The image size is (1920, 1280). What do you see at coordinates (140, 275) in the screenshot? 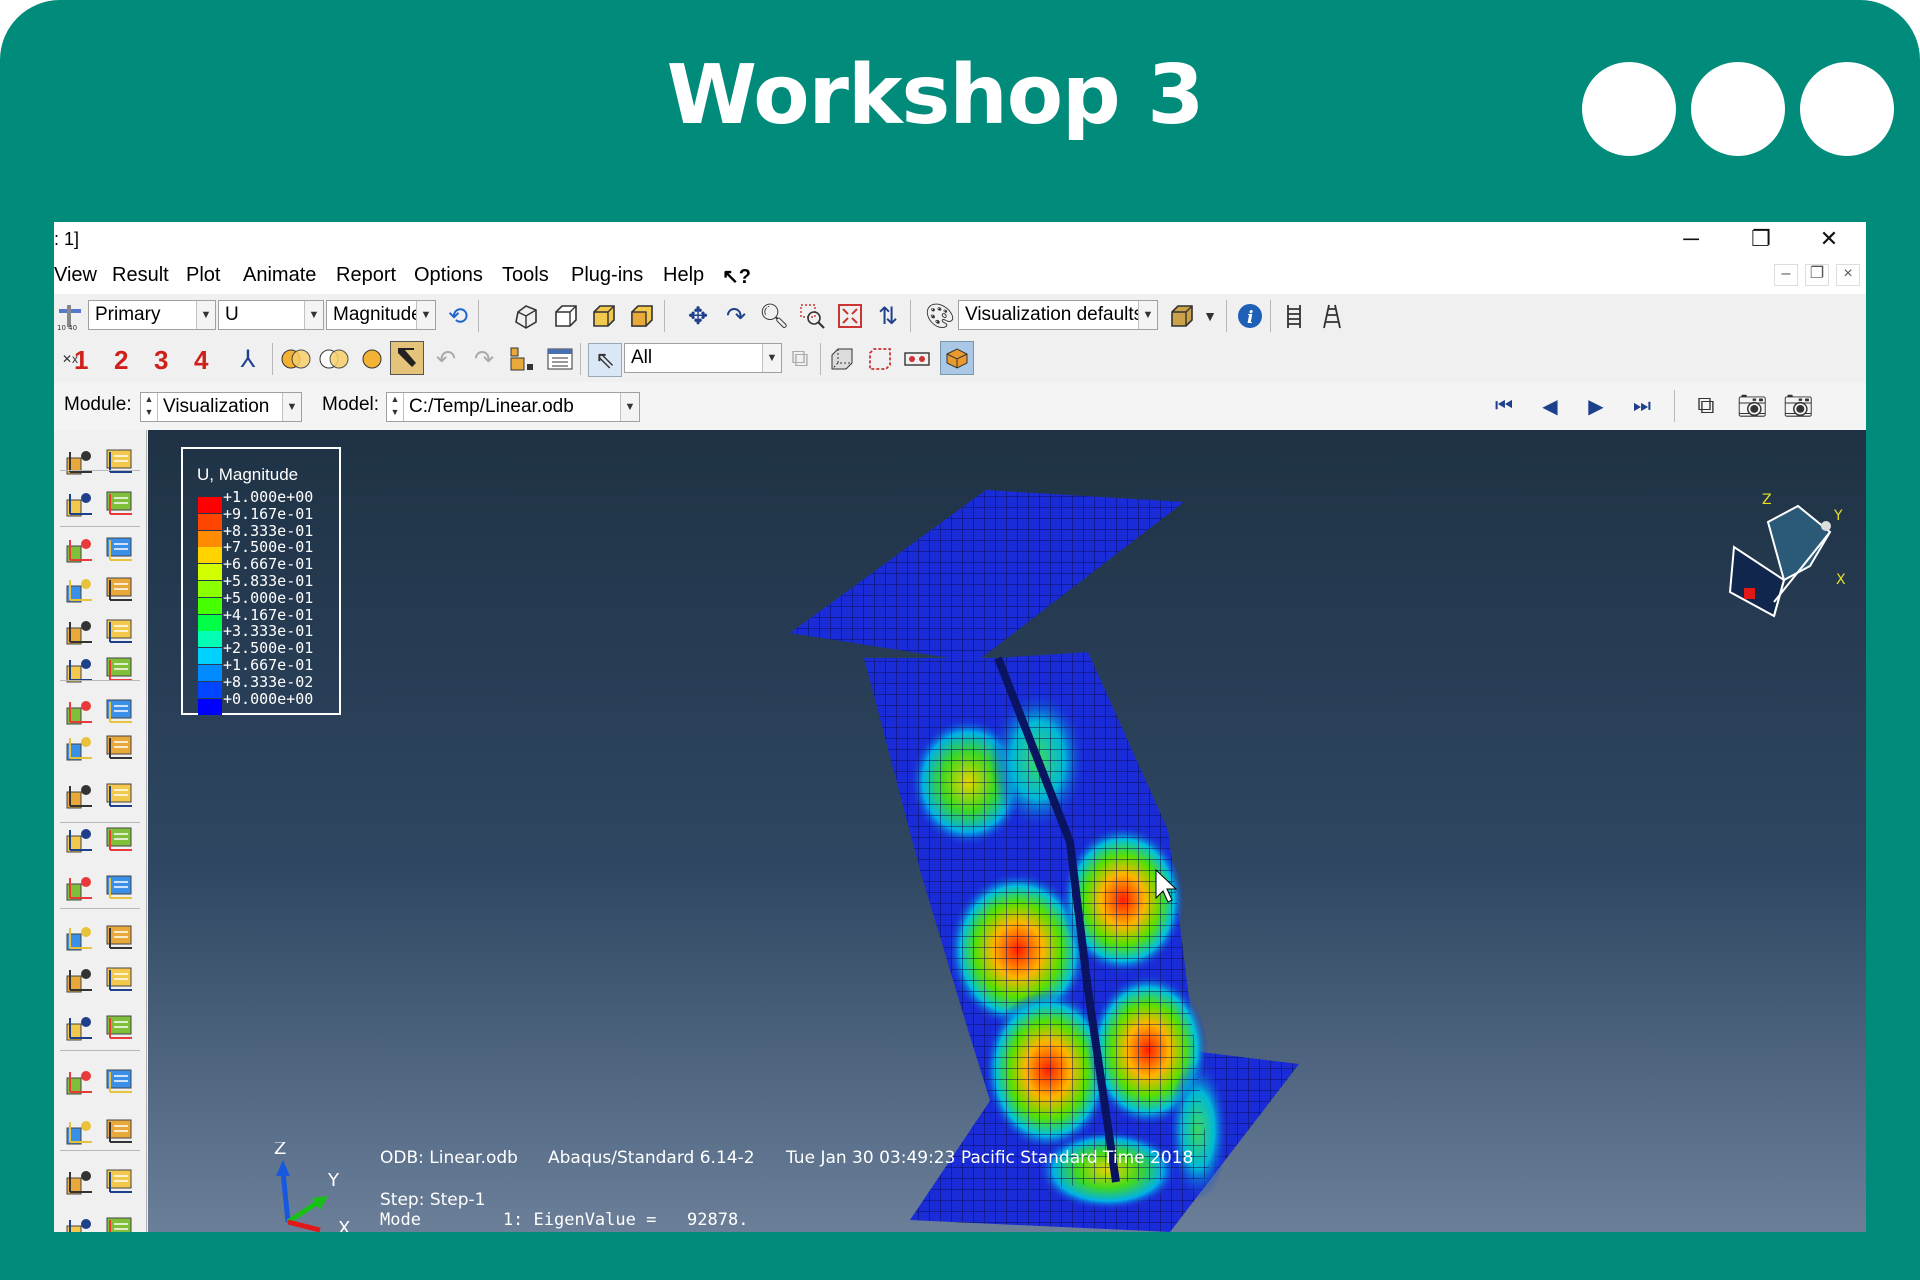
I see `menu-result: Result` at bounding box center [140, 275].